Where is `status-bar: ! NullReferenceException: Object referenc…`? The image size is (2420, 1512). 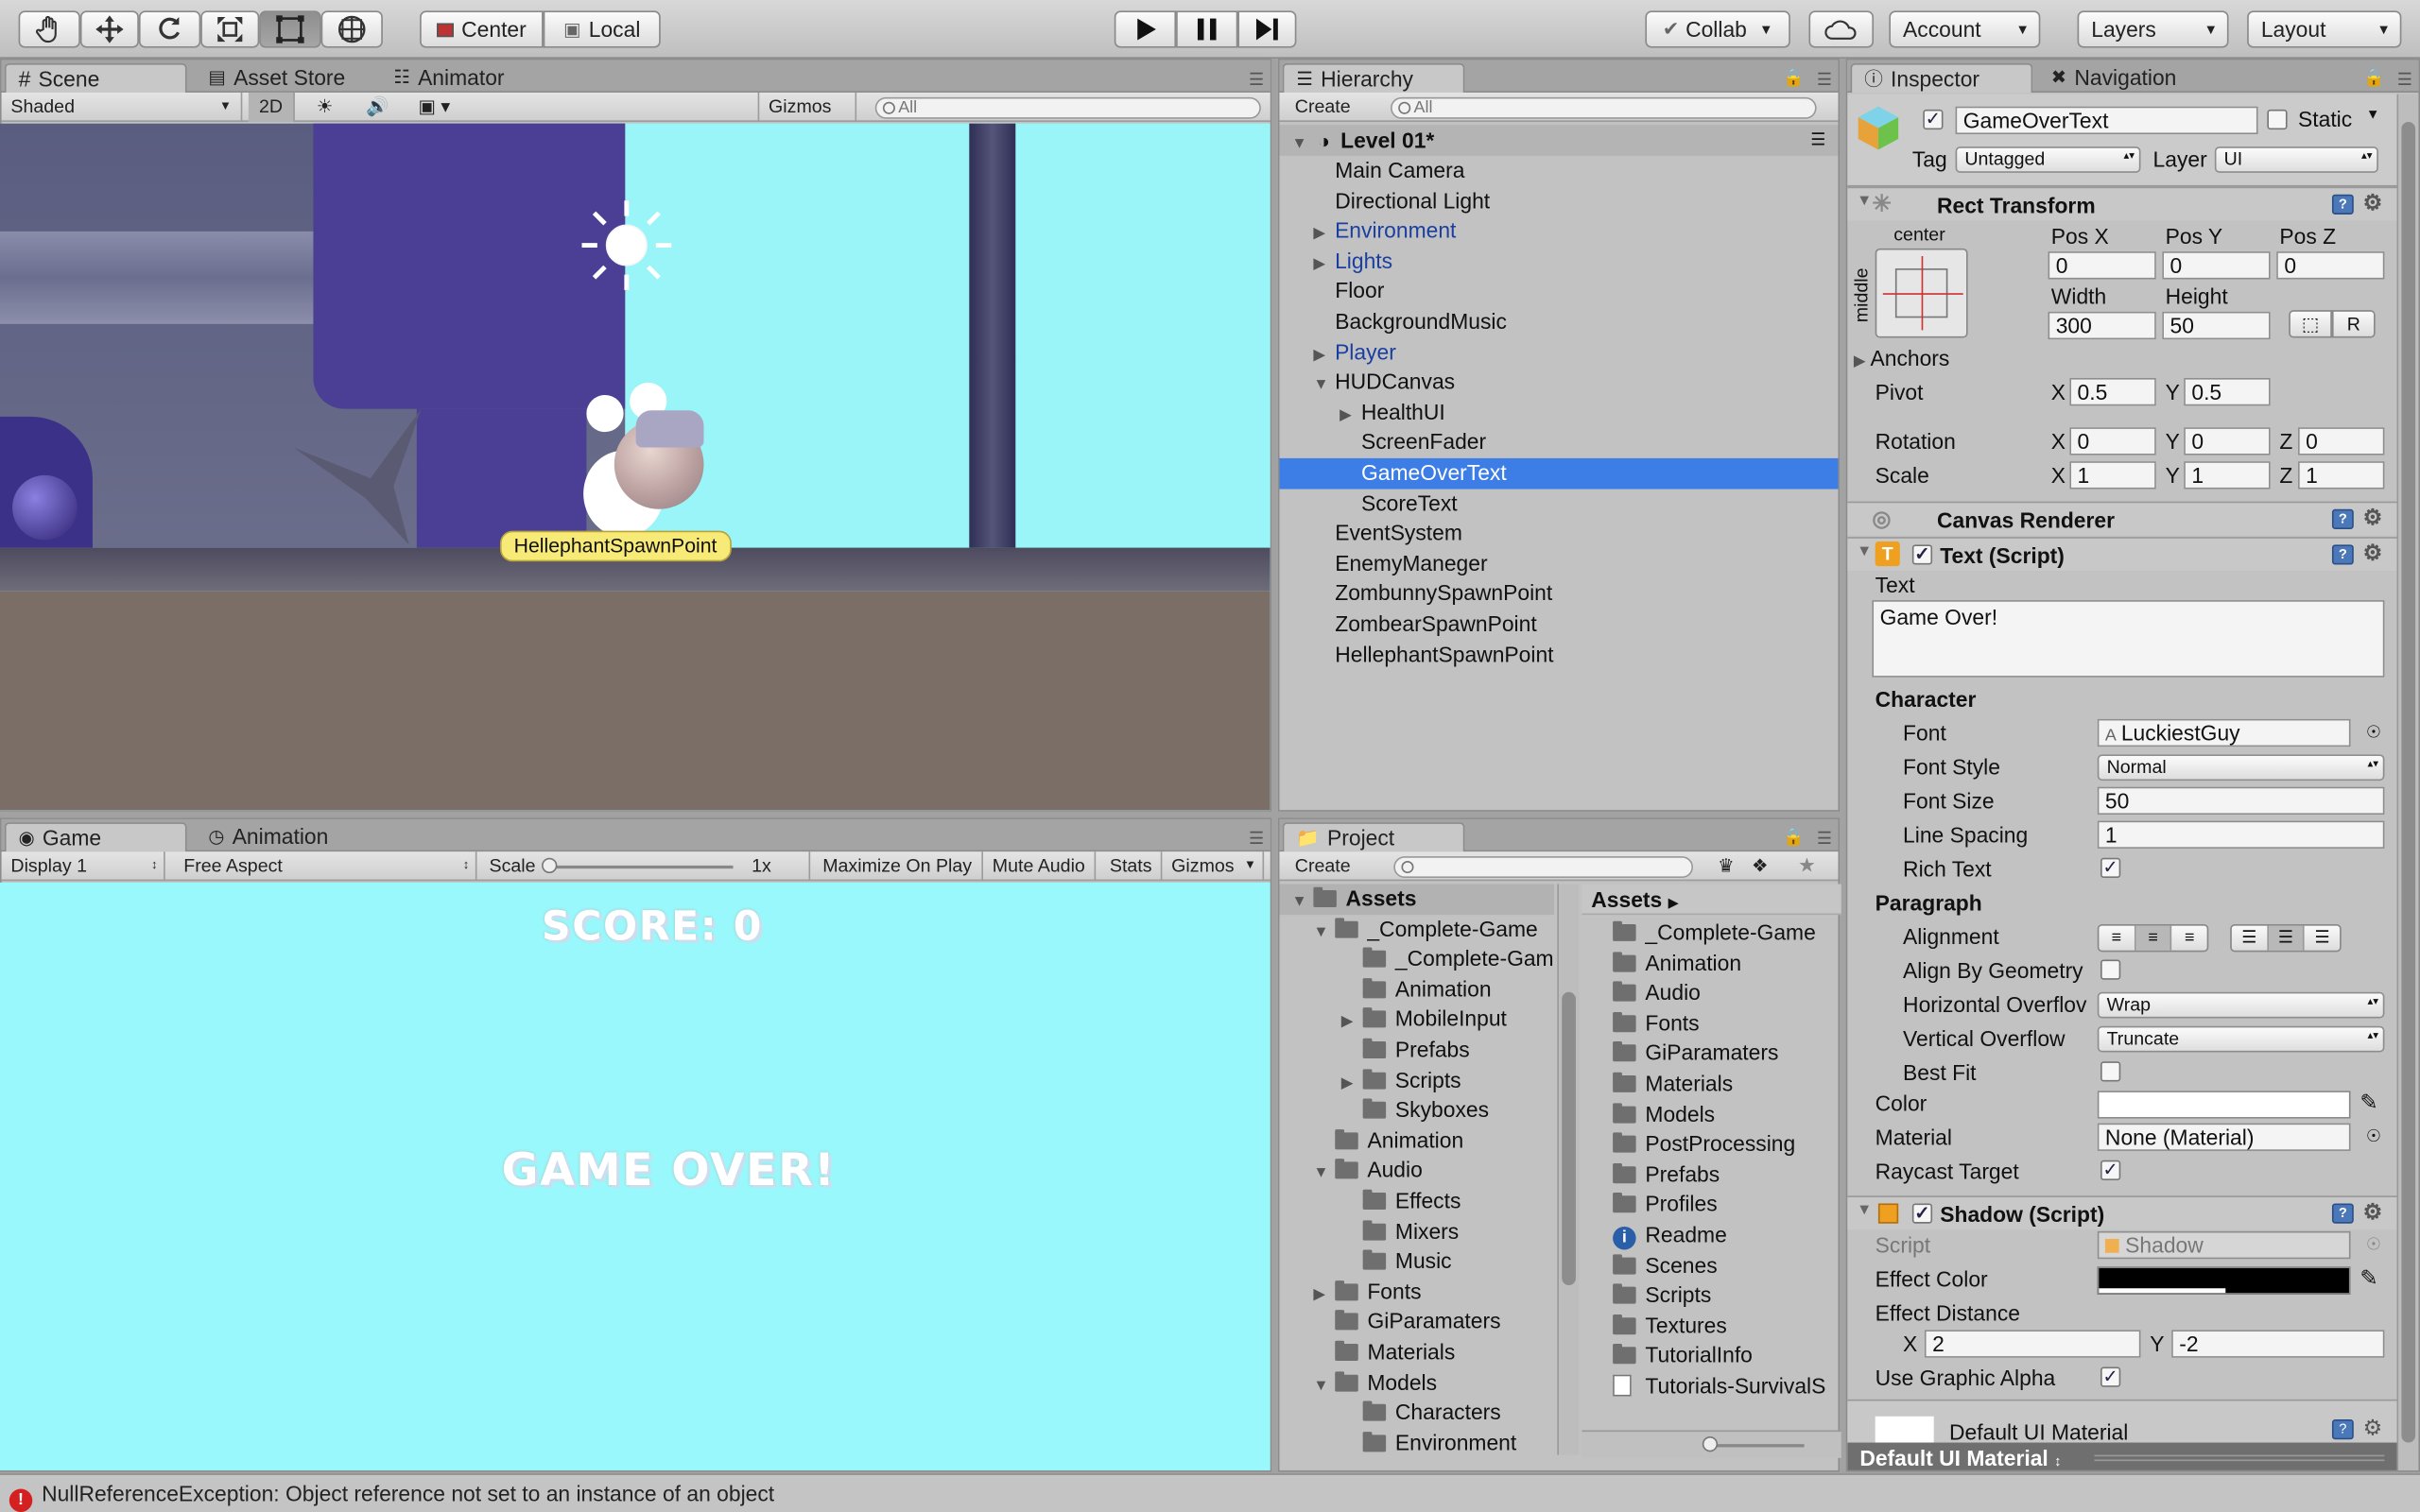
status-bar: ! NullReferenceException: Object referenc… is located at coordinates (1210, 1492).